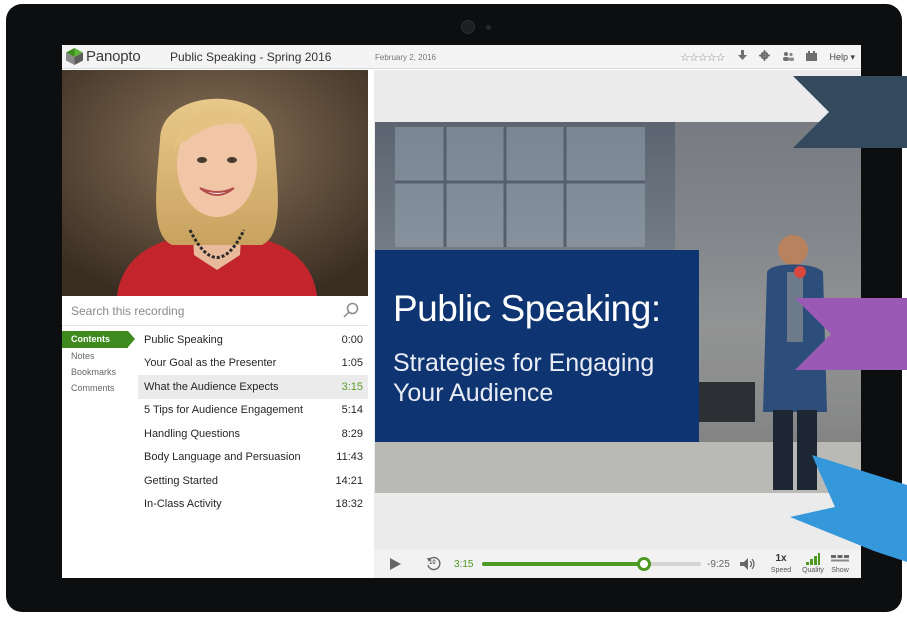 The width and height of the screenshot is (907, 617). I want to click on rating-stars: ☆☆☆☆☆, so click(702, 57).